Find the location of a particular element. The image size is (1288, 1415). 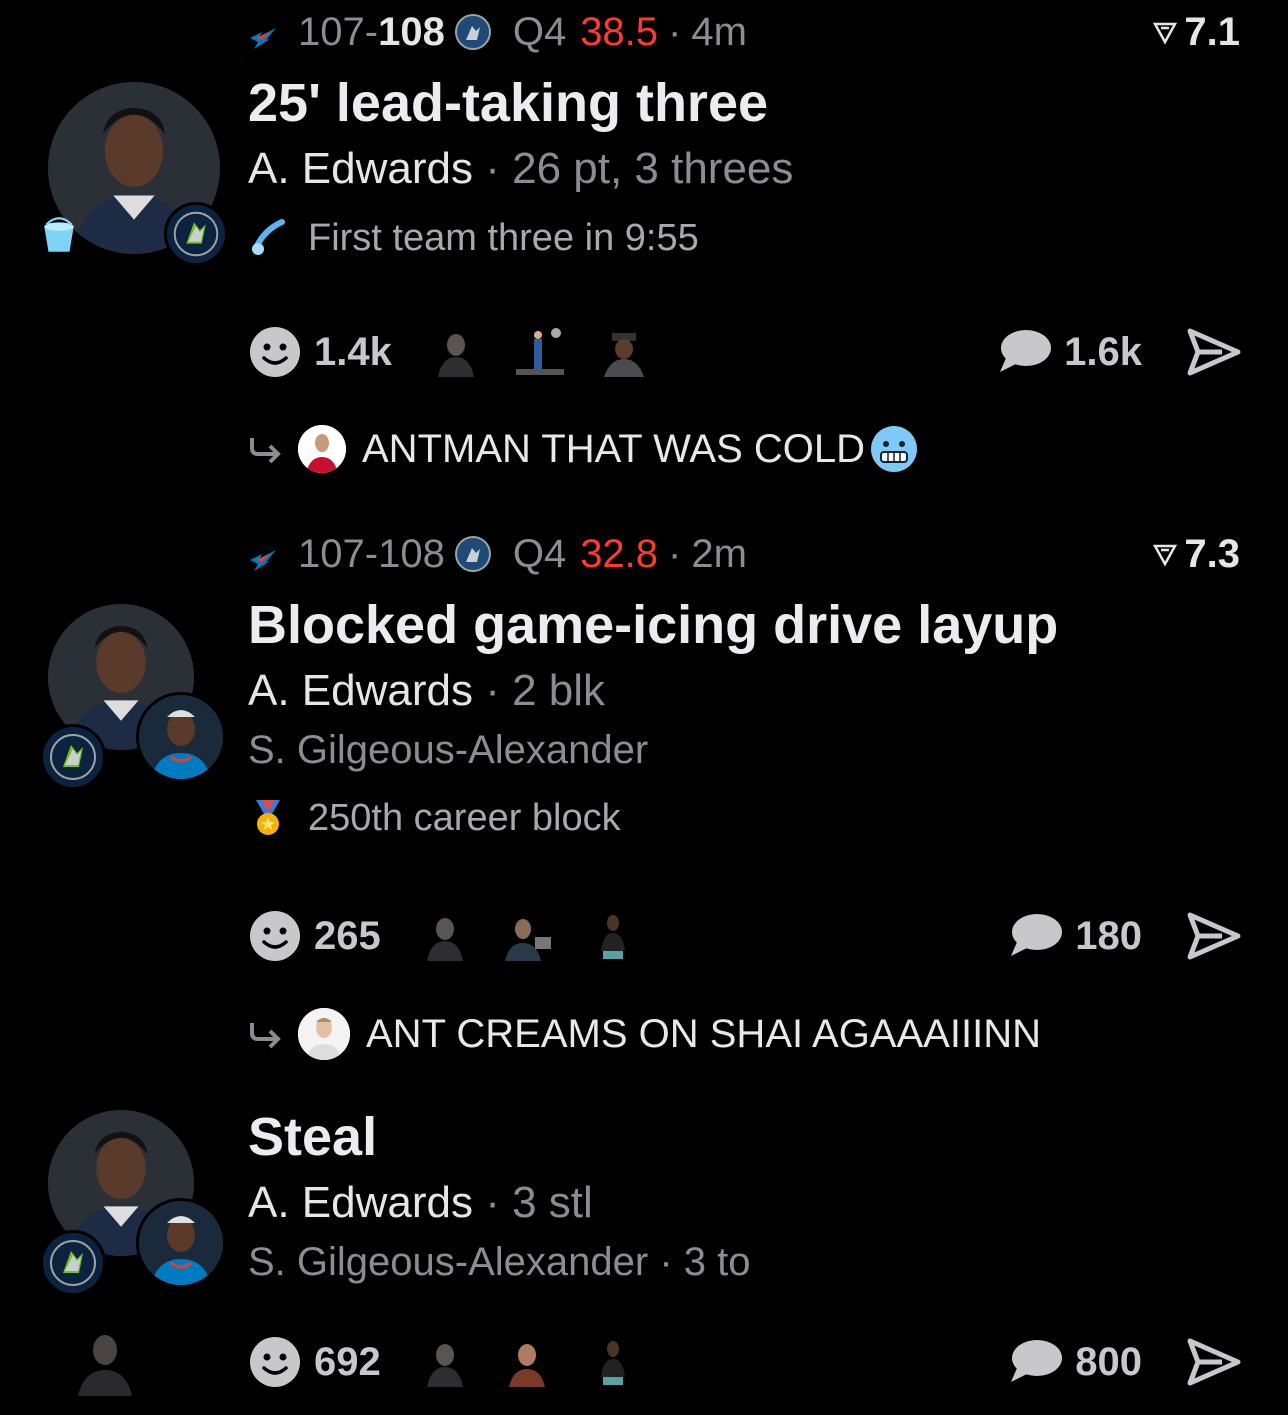

opponent-line: S. Gilgeous-Alexander · 3 to is located at coordinates (744, 1262).